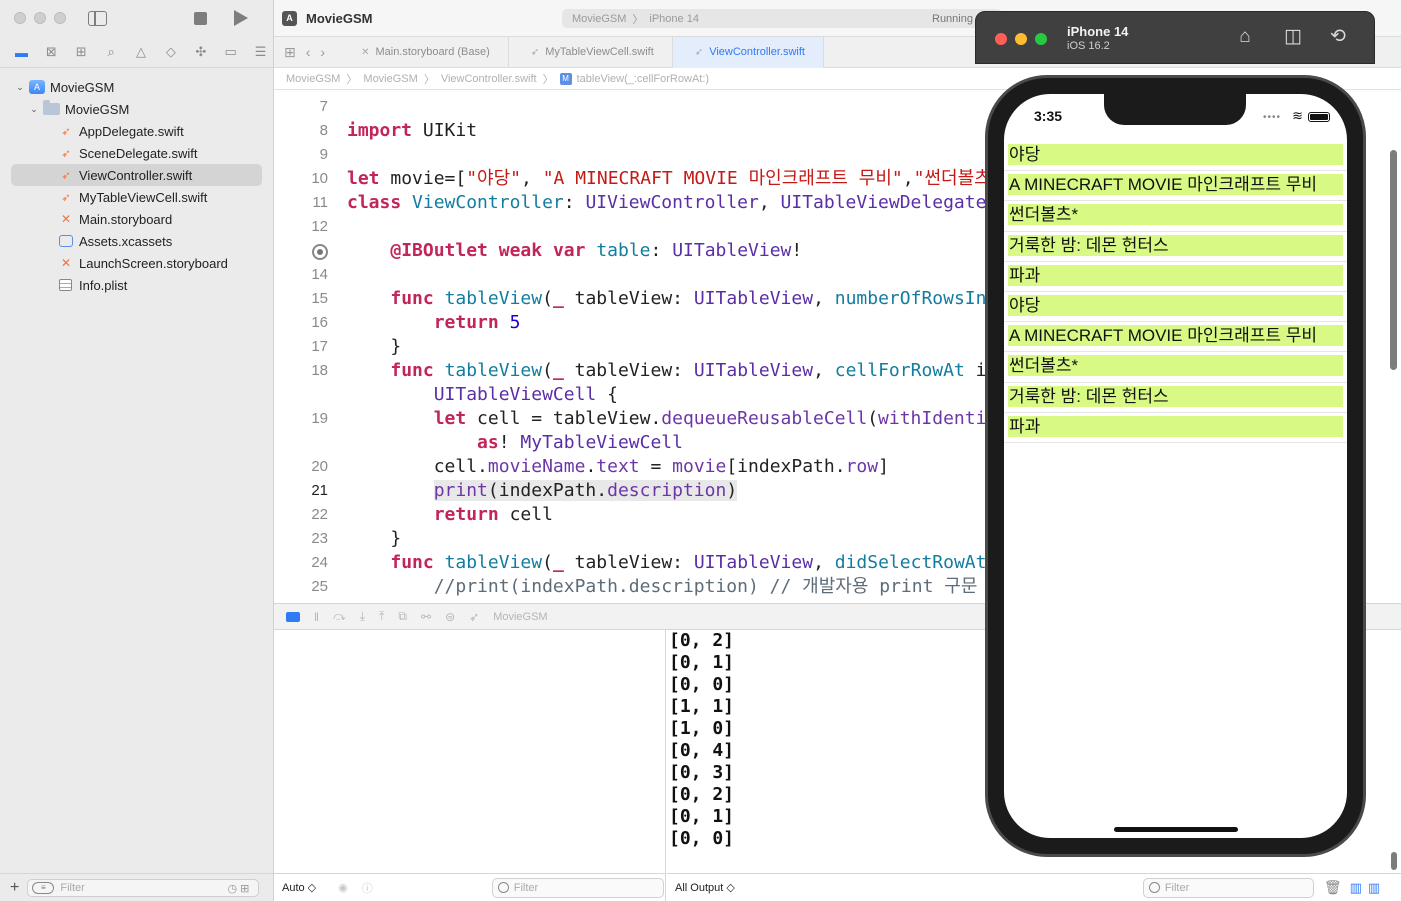 The height and width of the screenshot is (901, 1401). Describe the element at coordinates (311, 467) in the screenshot. I see `line-number: 20` at that location.